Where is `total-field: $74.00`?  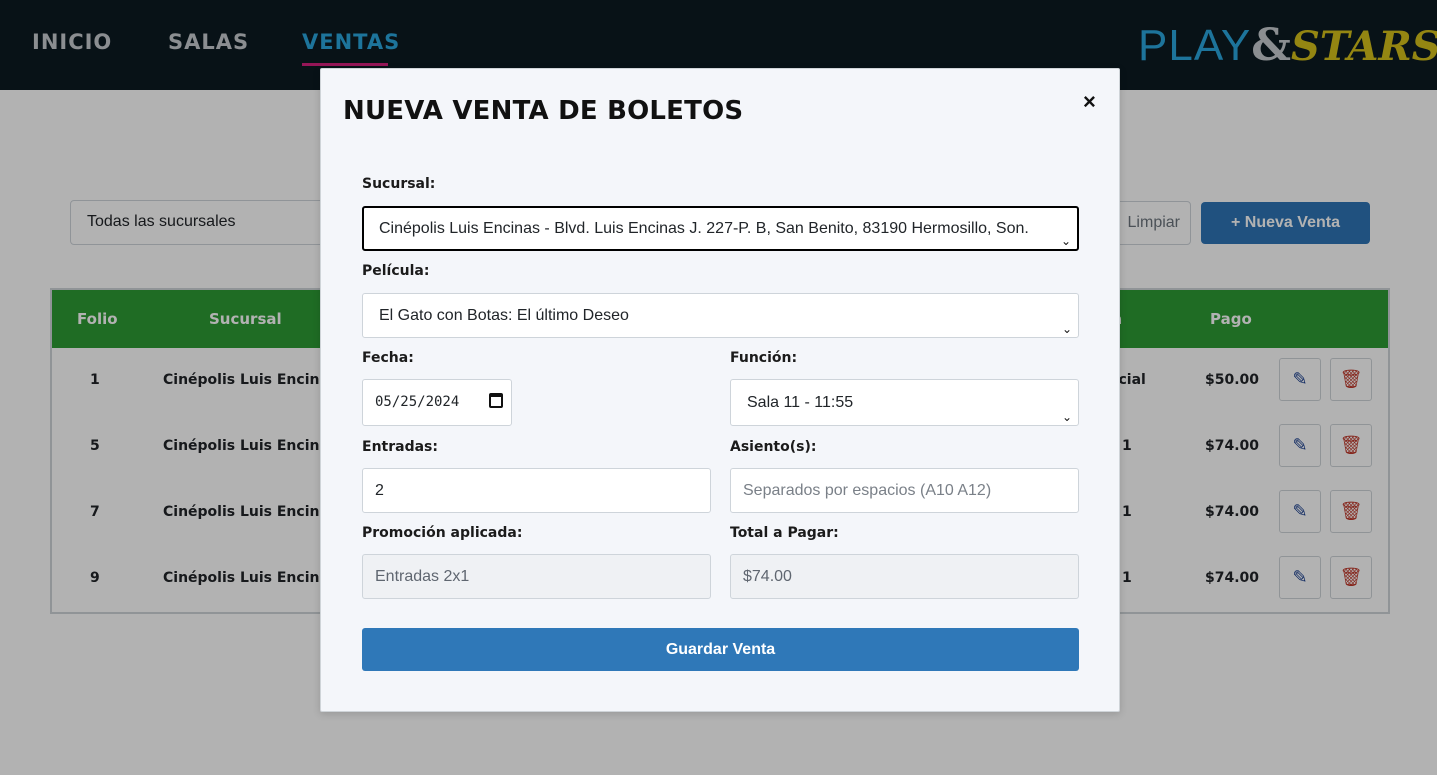
total-field: $74.00 is located at coordinates (904, 576).